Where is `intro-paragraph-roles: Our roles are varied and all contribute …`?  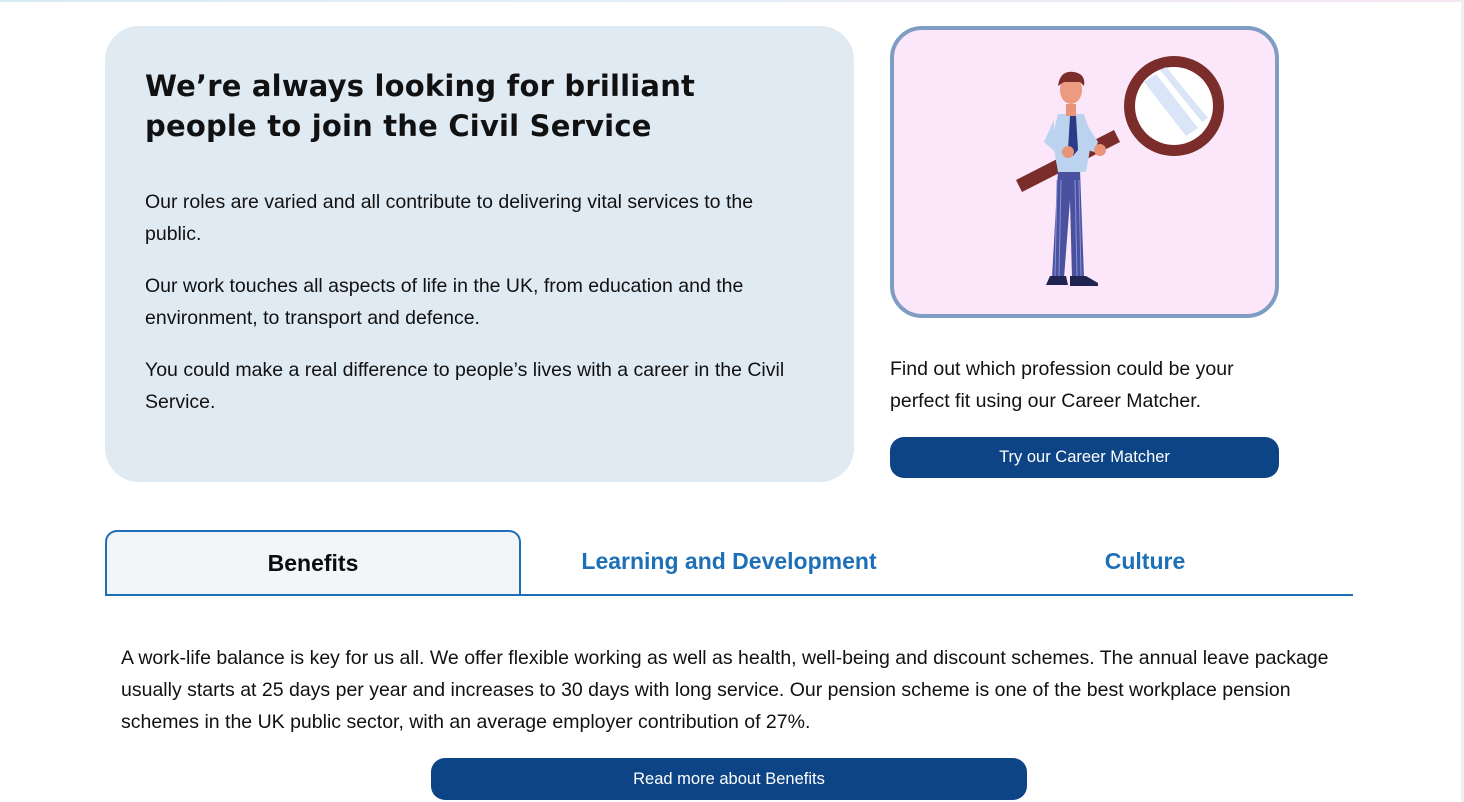
intro-paragraph-roles: Our roles are varied and all contribute … is located at coordinates (449, 218).